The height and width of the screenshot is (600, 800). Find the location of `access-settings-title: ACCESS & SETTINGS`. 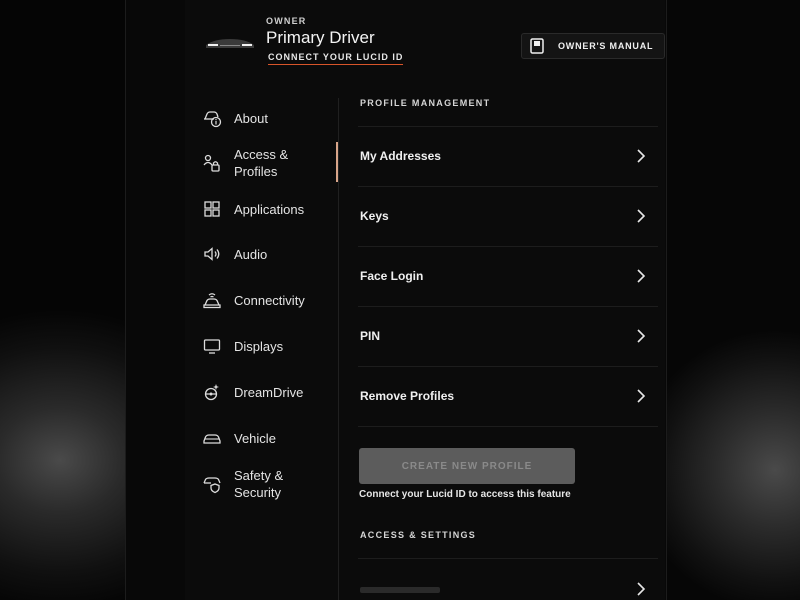

access-settings-title: ACCESS & SETTINGS is located at coordinates (418, 535).